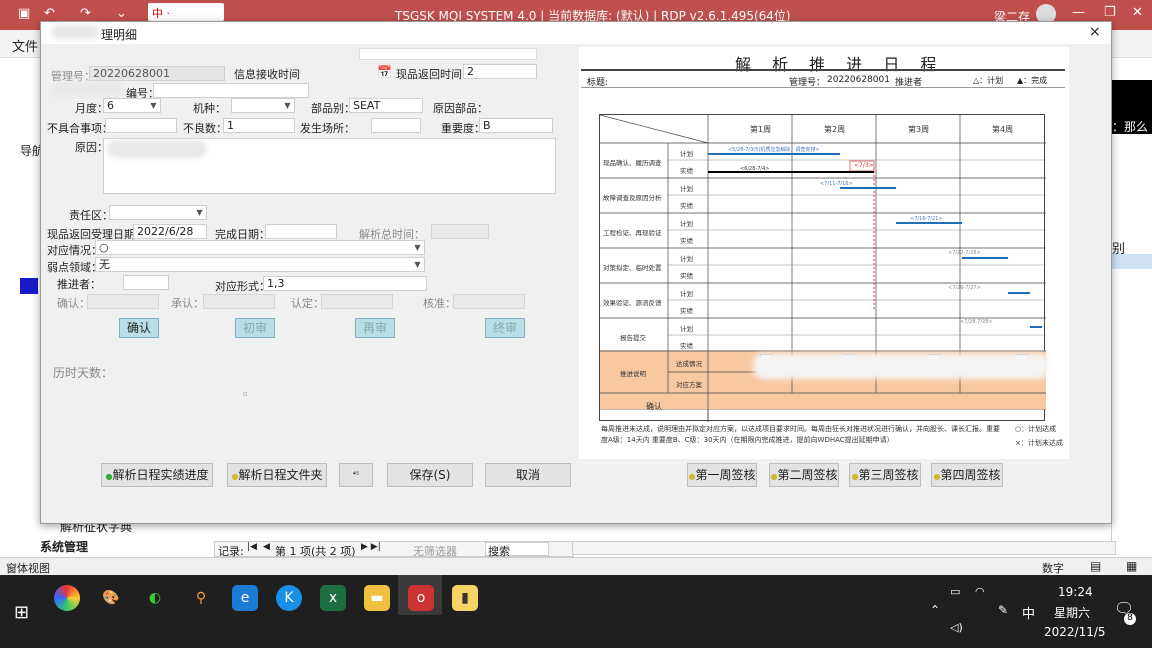 Image resolution: width=1152 pixels, height=648 pixels. Describe the element at coordinates (686, 206) in the screenshot. I see `actual-label-2: 实绩` at that location.